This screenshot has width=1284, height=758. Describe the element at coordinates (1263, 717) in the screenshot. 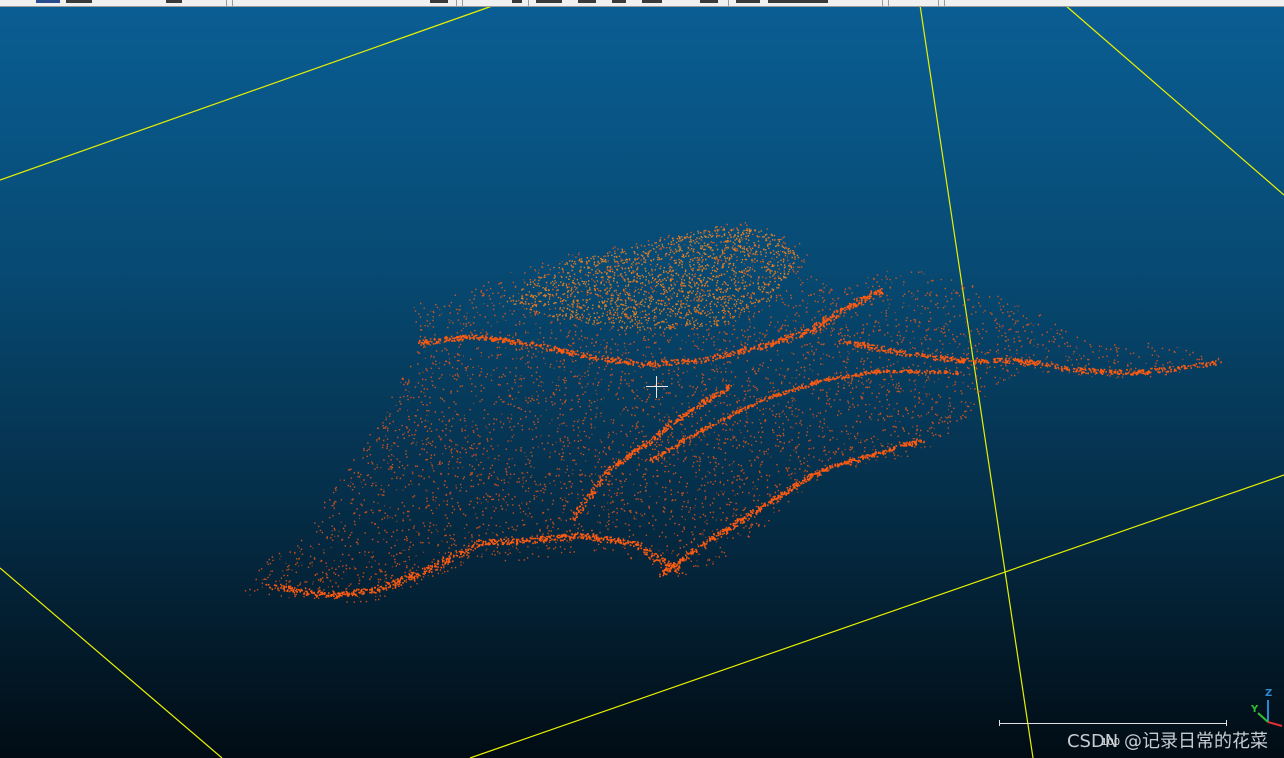

I see `y-axis-line` at that location.